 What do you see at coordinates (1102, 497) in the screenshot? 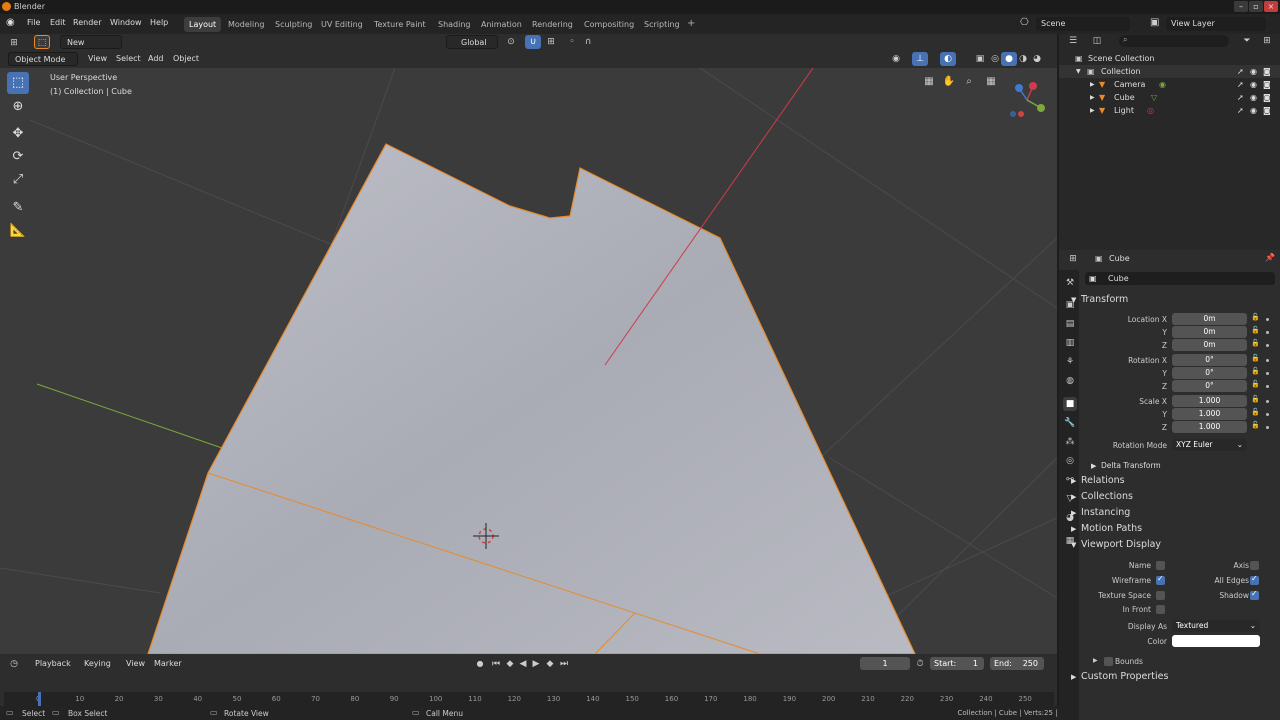
I see `collections-panel-header: ▶ Collections` at bounding box center [1102, 497].